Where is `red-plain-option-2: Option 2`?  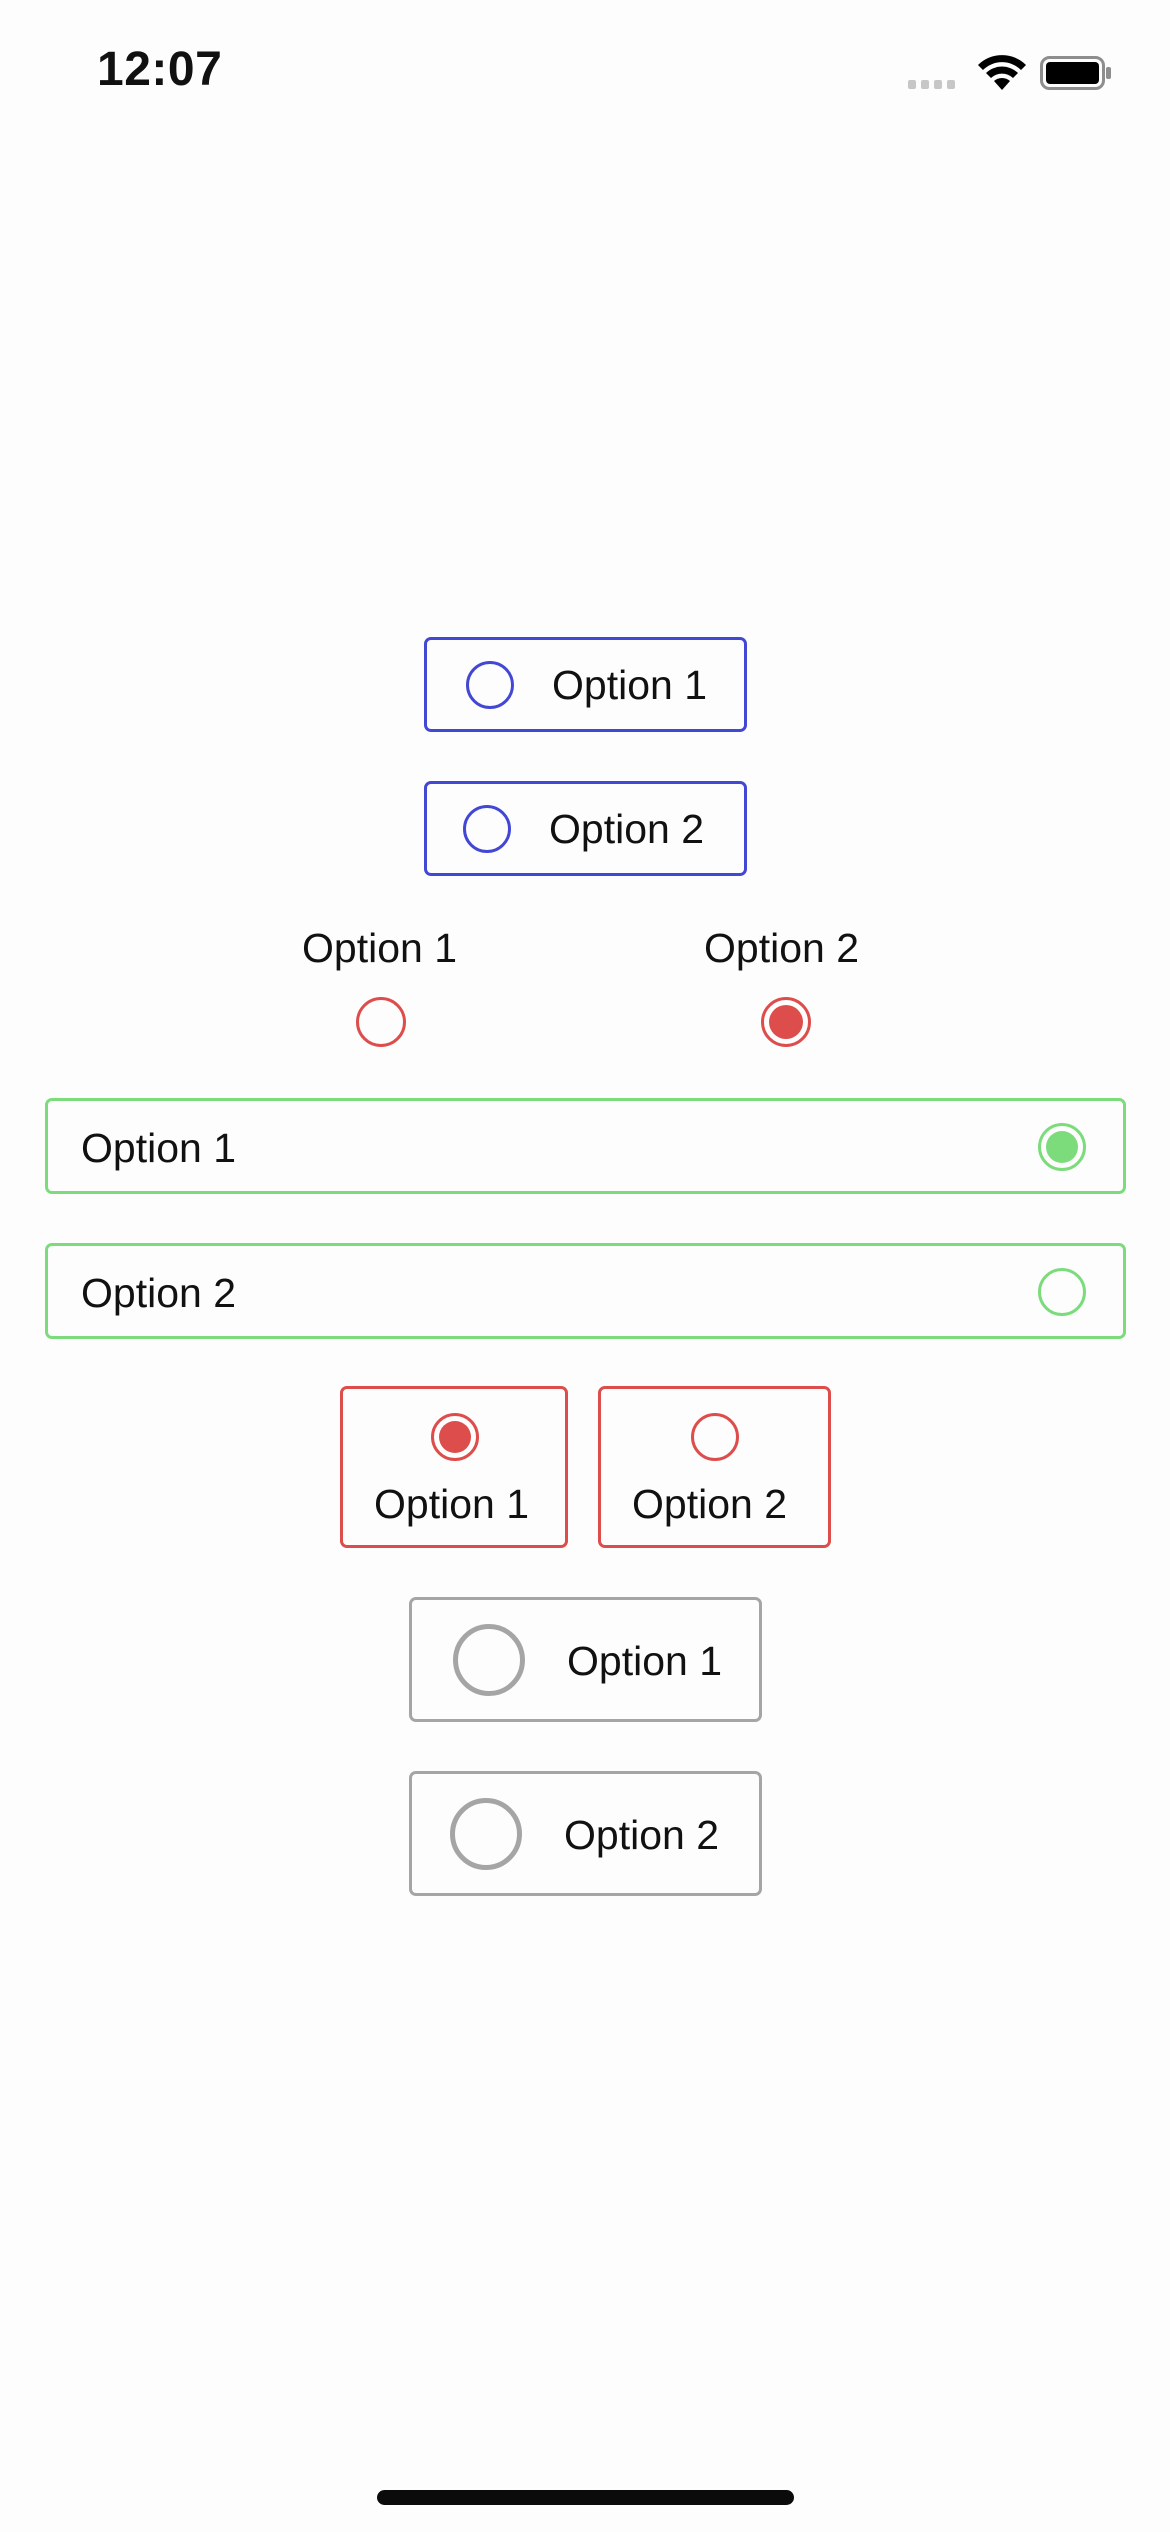 red-plain-option-2: Option 2 is located at coordinates (787, 987).